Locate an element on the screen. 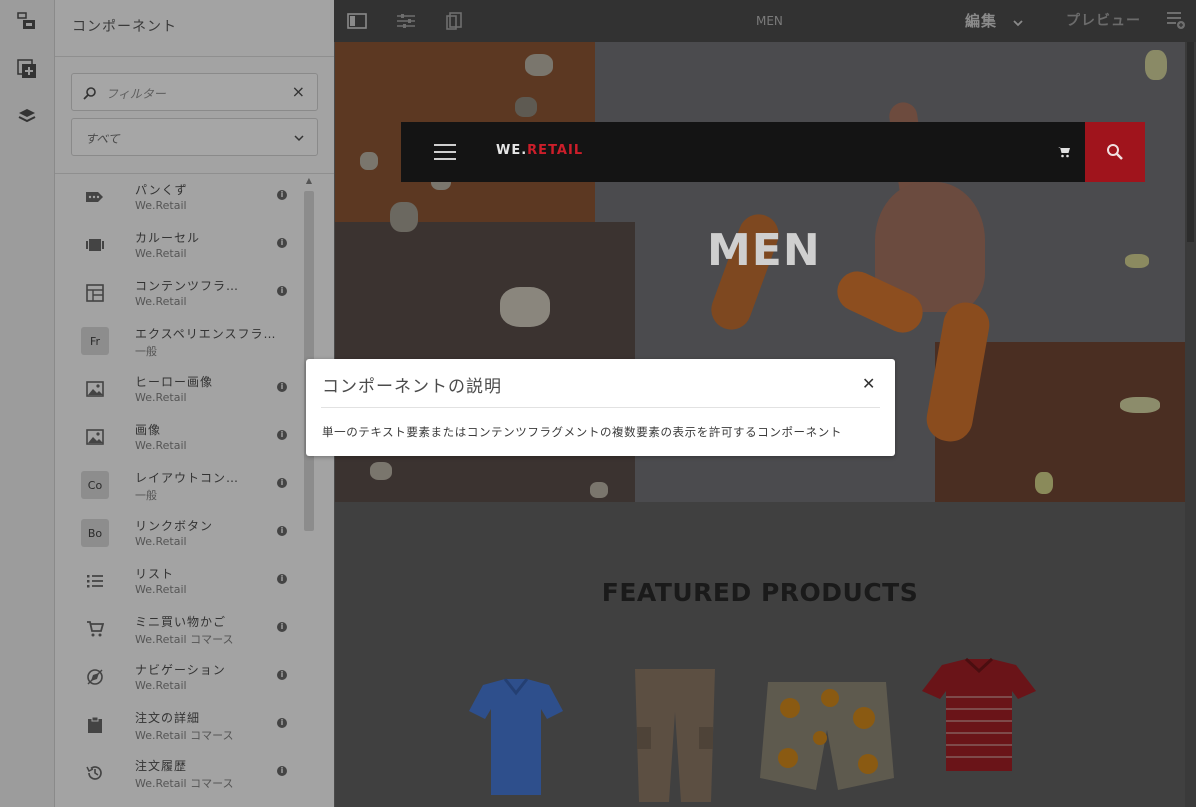 This screenshot has width=1196, height=807. add-component-icon is located at coordinates (27, 69).